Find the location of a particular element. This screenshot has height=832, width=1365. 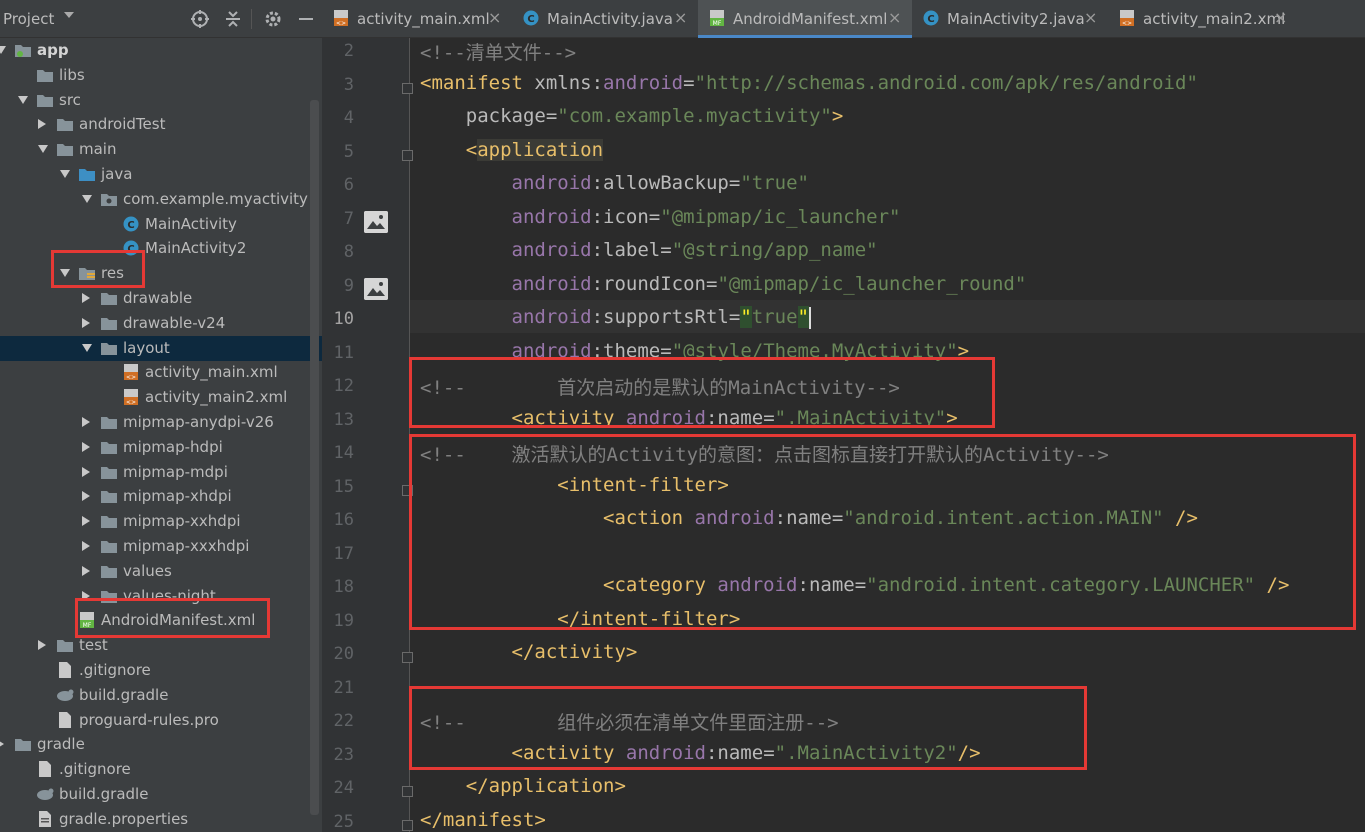

tree-item: values is located at coordinates (161, 571).